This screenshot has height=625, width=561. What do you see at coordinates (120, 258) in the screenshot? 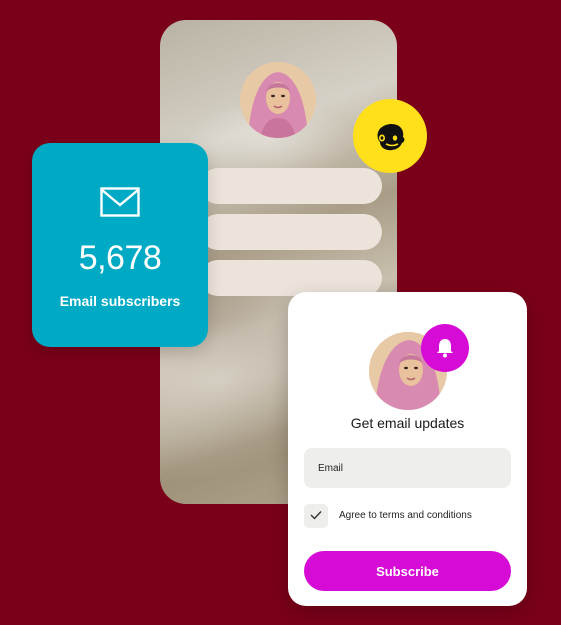
I see `subscriber-count: 5,678` at bounding box center [120, 258].